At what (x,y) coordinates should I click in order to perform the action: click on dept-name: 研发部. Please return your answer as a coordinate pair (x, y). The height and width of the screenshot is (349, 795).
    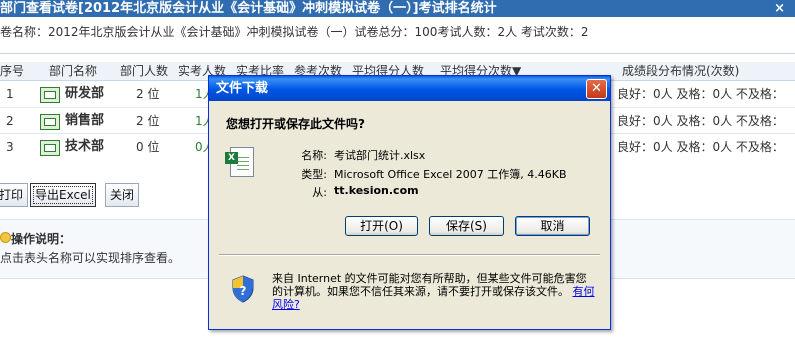
    Looking at the image, I should click on (84, 94).